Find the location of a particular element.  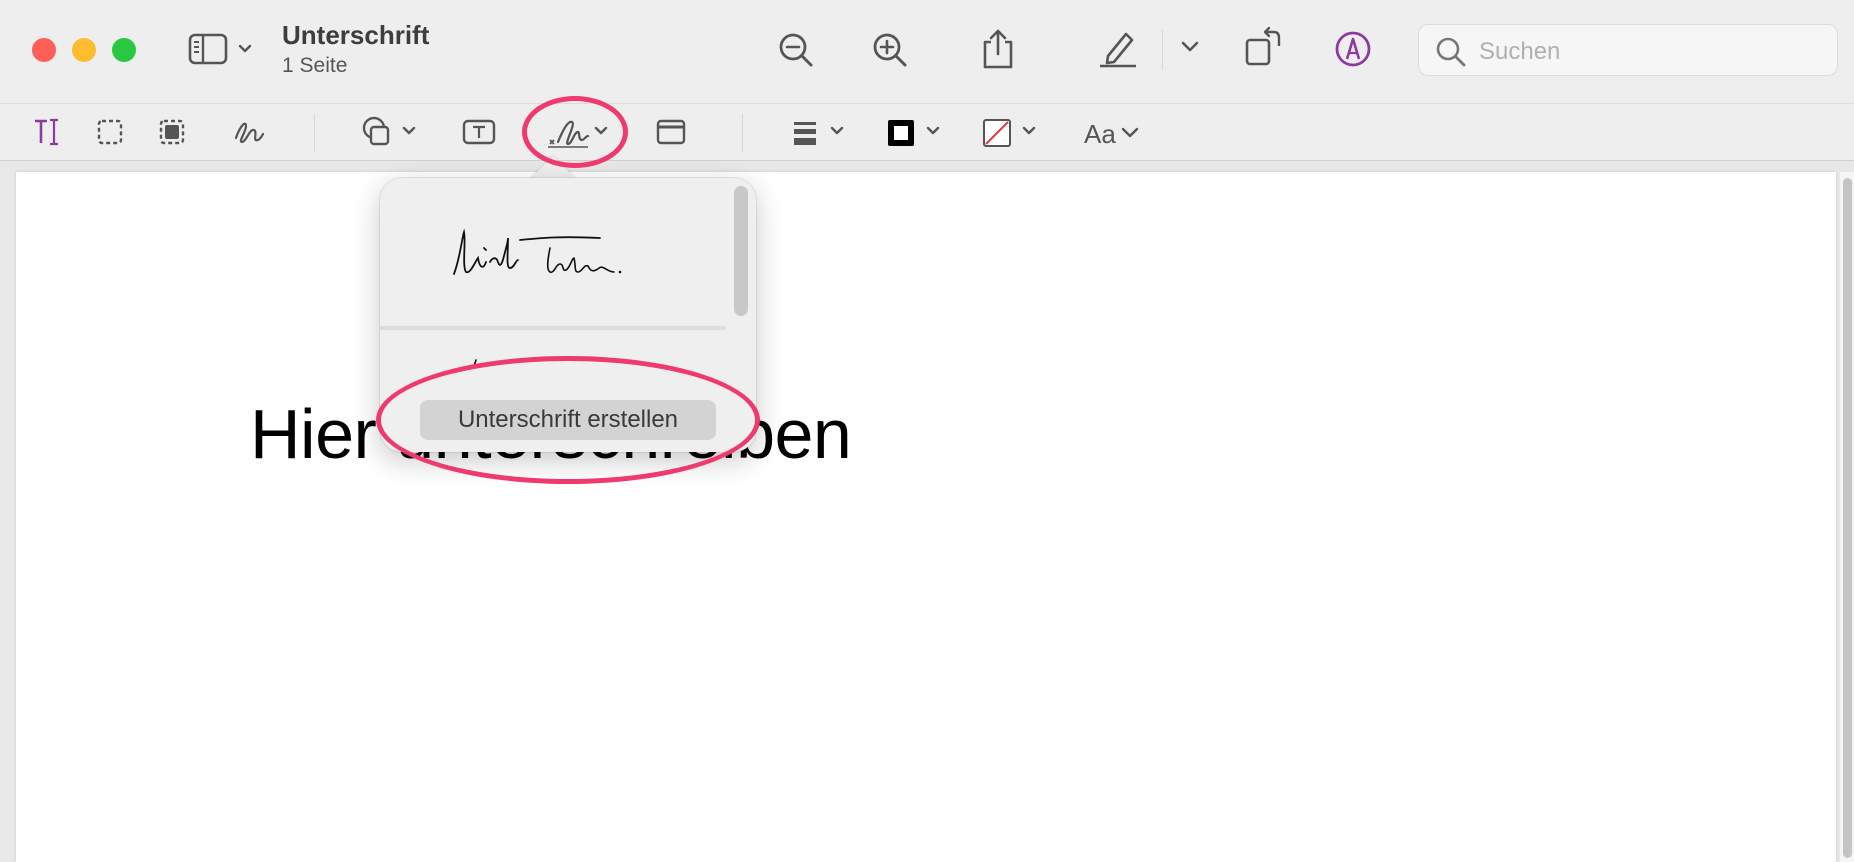

shapes-icon is located at coordinates (389, 131).